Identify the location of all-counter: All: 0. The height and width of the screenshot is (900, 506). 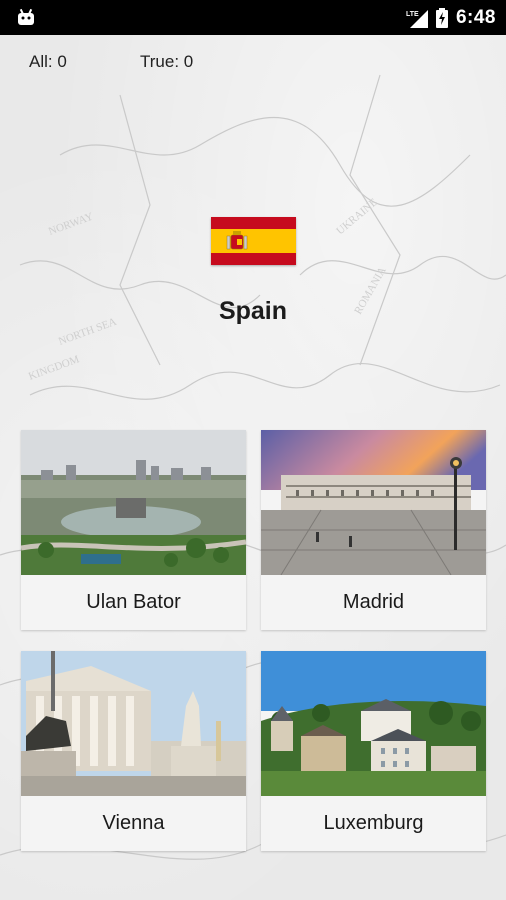
(48, 61).